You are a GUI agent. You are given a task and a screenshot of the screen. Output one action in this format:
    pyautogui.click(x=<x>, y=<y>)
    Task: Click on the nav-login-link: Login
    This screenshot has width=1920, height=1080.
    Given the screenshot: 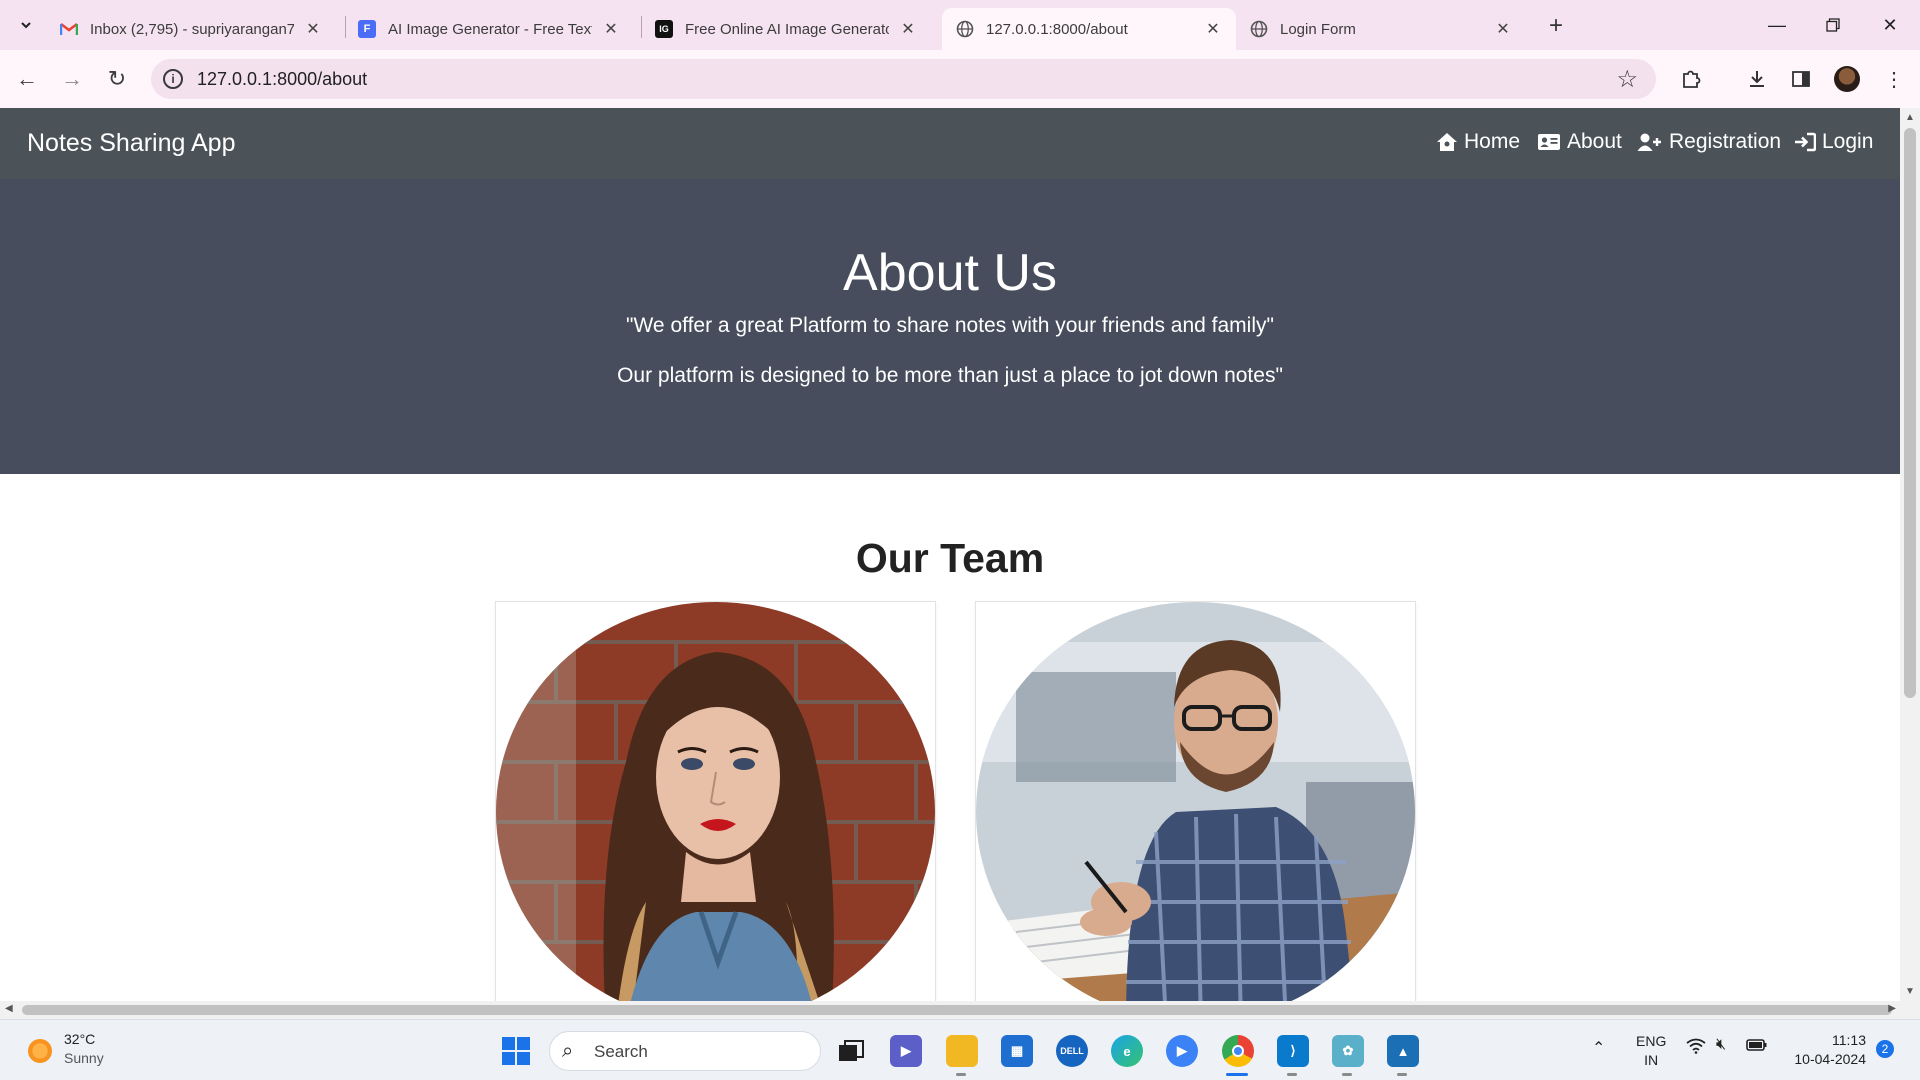 What is the action you would take?
    pyautogui.click(x=1833, y=142)
    